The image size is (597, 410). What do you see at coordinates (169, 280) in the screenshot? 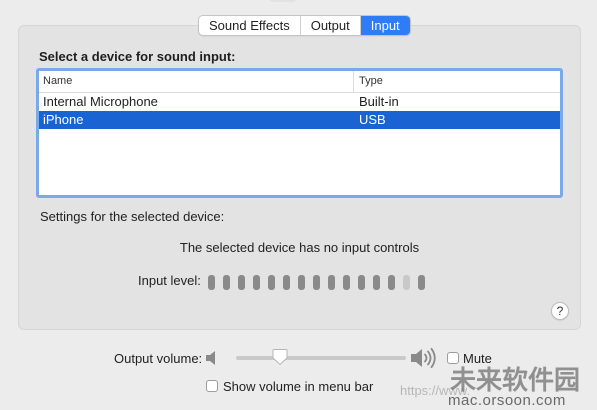
I see `input-level-label: Input level:` at bounding box center [169, 280].